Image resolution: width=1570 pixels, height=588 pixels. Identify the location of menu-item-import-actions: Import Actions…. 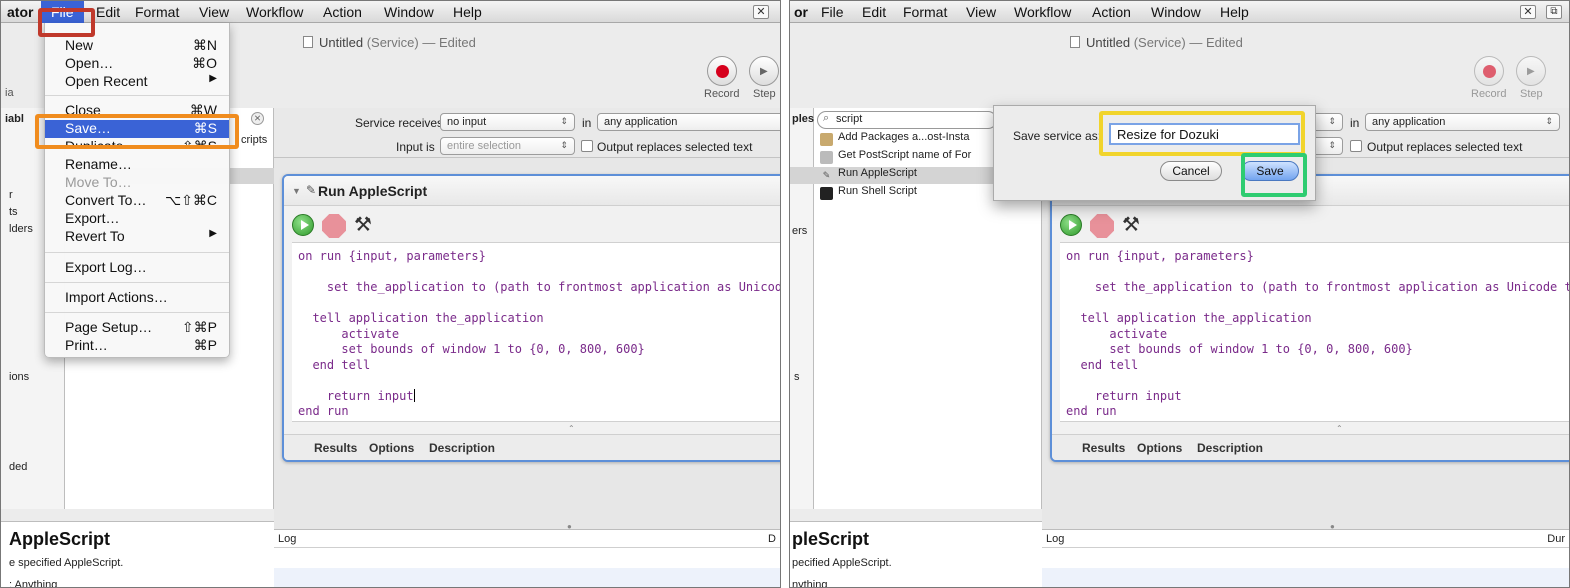
(137, 298).